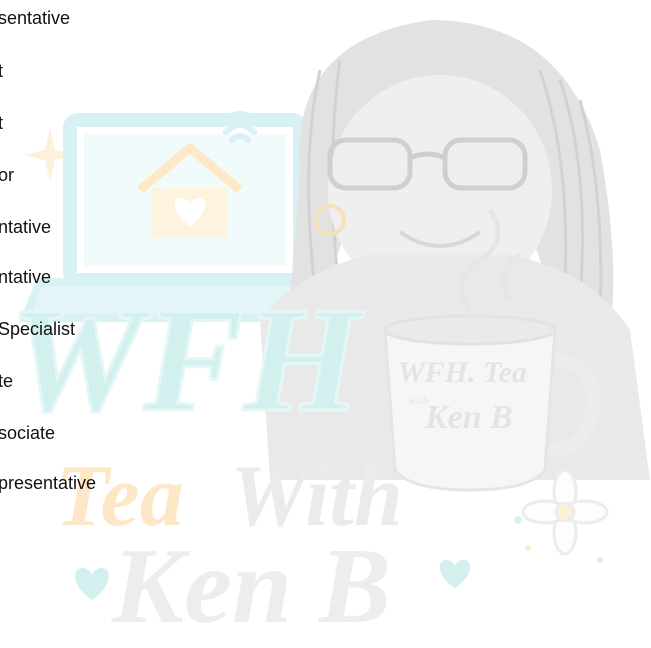 The width and height of the screenshot is (651, 648). Describe the element at coordinates (35, 18) in the screenshot. I see `job-title-item: sentative` at that location.